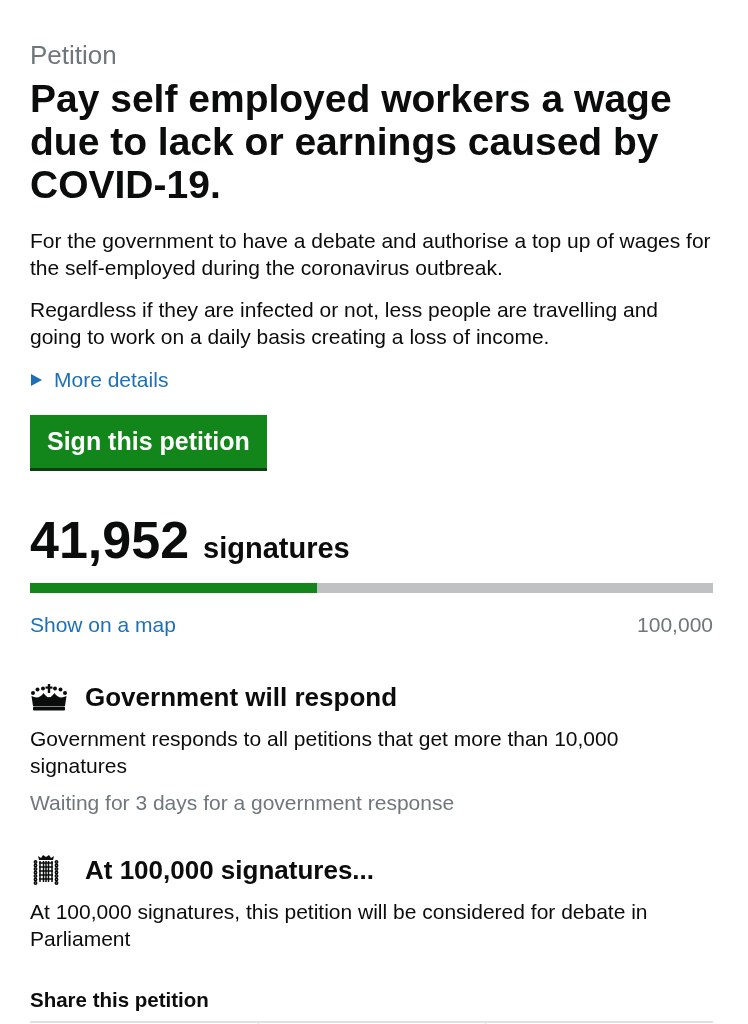 The width and height of the screenshot is (748, 1024). Describe the element at coordinates (351, 141) in the screenshot. I see `petition-title: Pay self employed workers a wage due to lack or earnings caused by COVID-19.` at that location.